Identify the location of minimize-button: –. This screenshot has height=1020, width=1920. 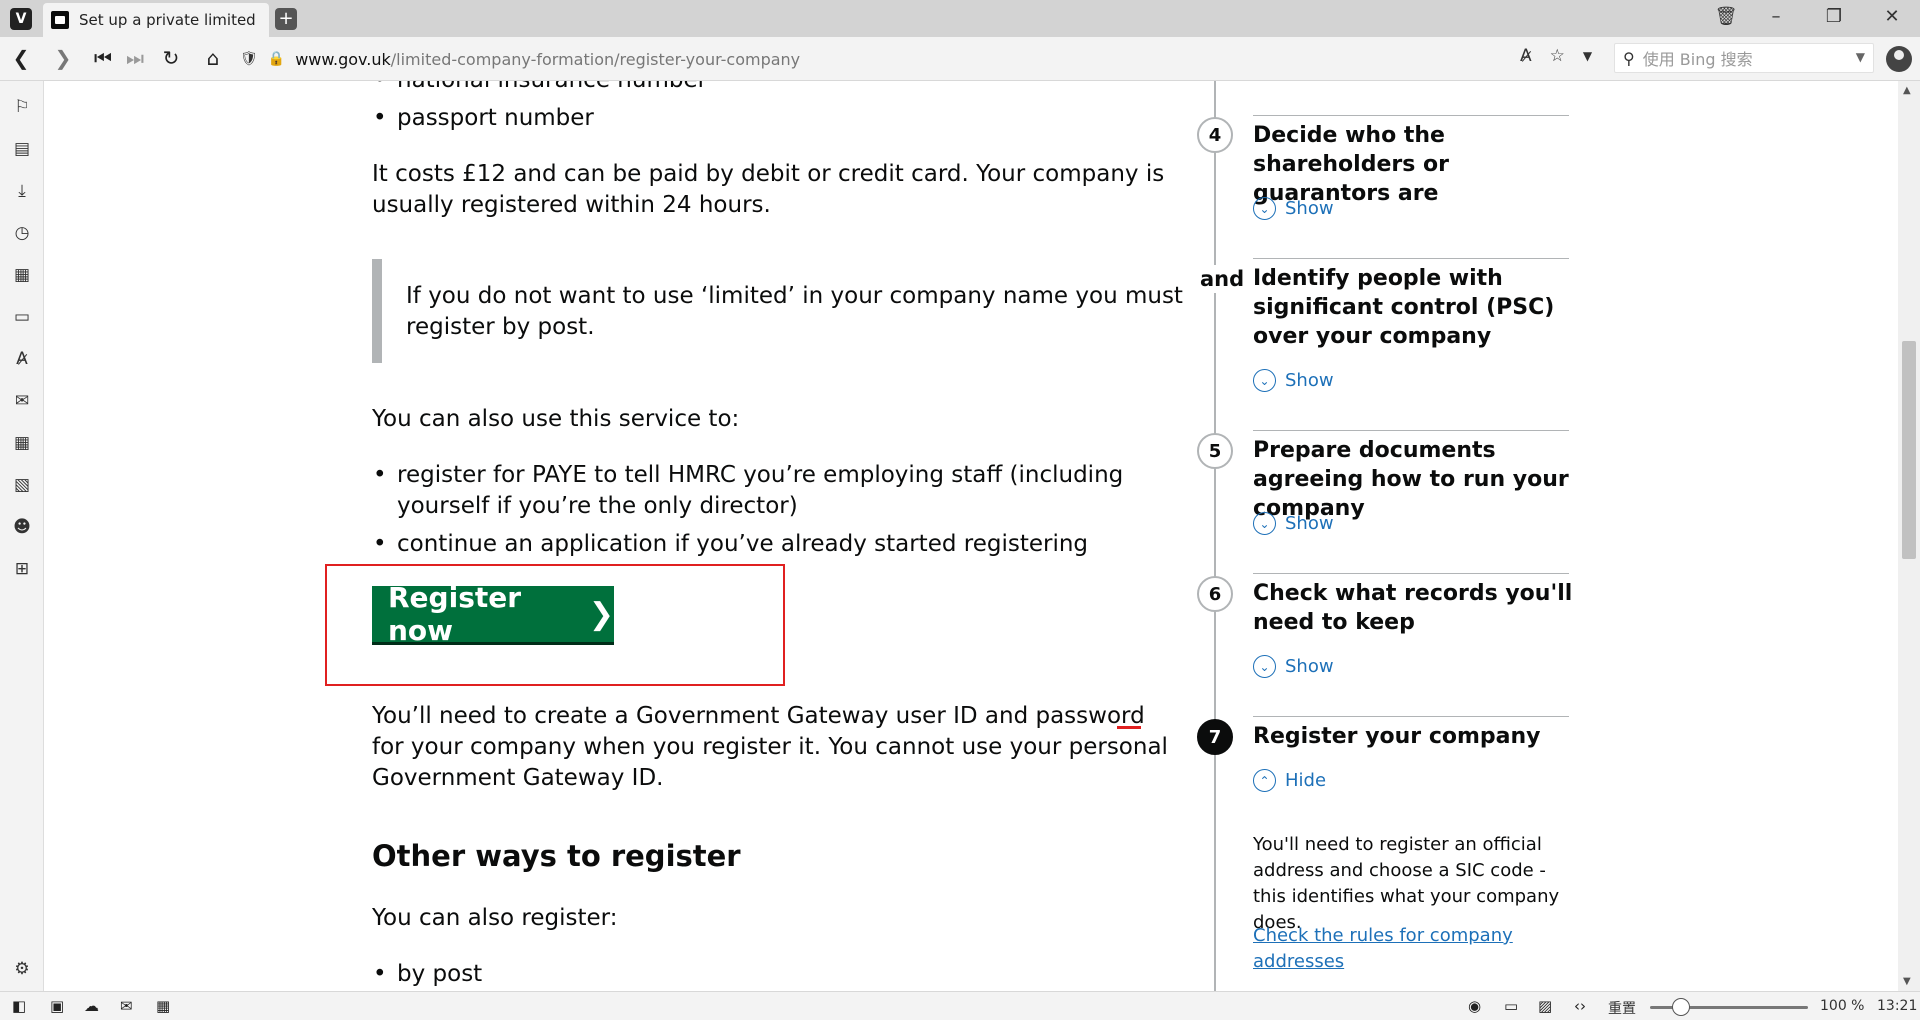
(1776, 16).